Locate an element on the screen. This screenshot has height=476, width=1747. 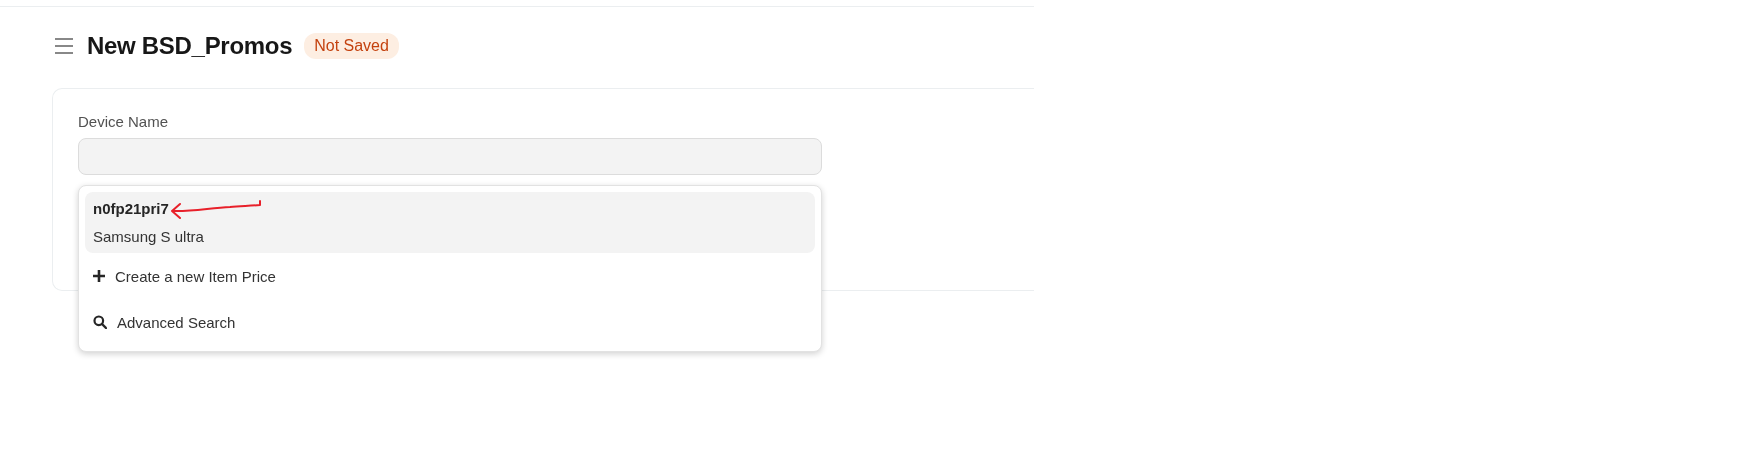
item-code: n0fp21pri7 is located at coordinates (131, 208).